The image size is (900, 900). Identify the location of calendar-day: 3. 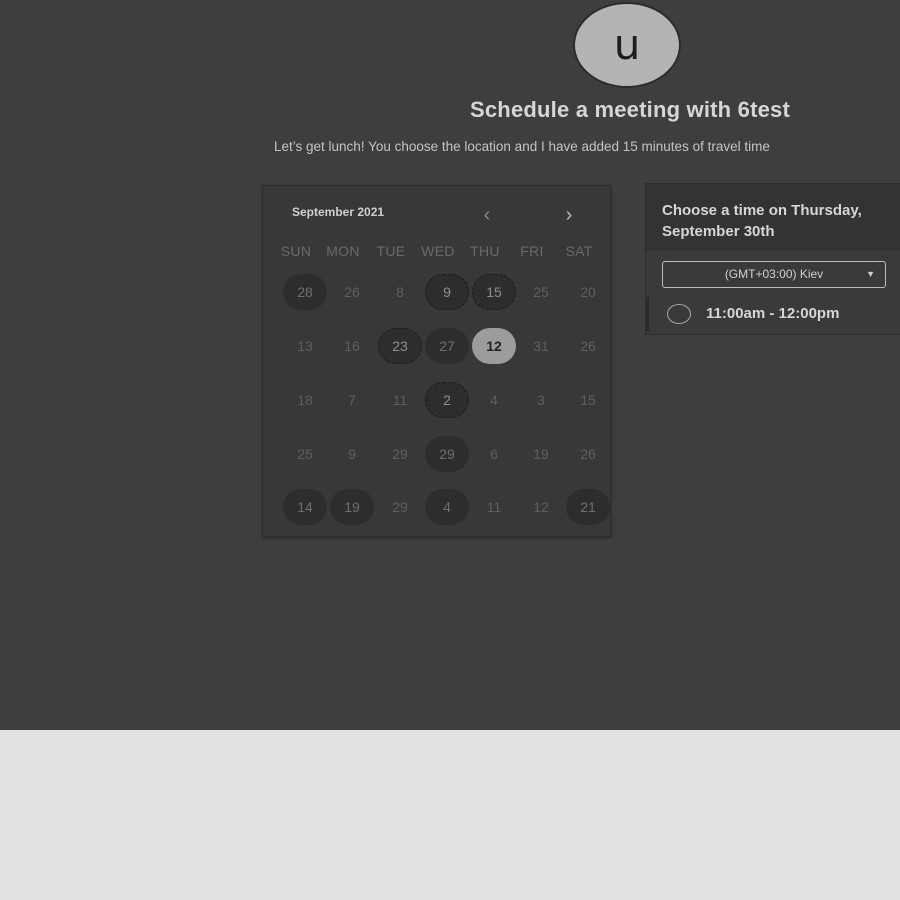
(541, 400).